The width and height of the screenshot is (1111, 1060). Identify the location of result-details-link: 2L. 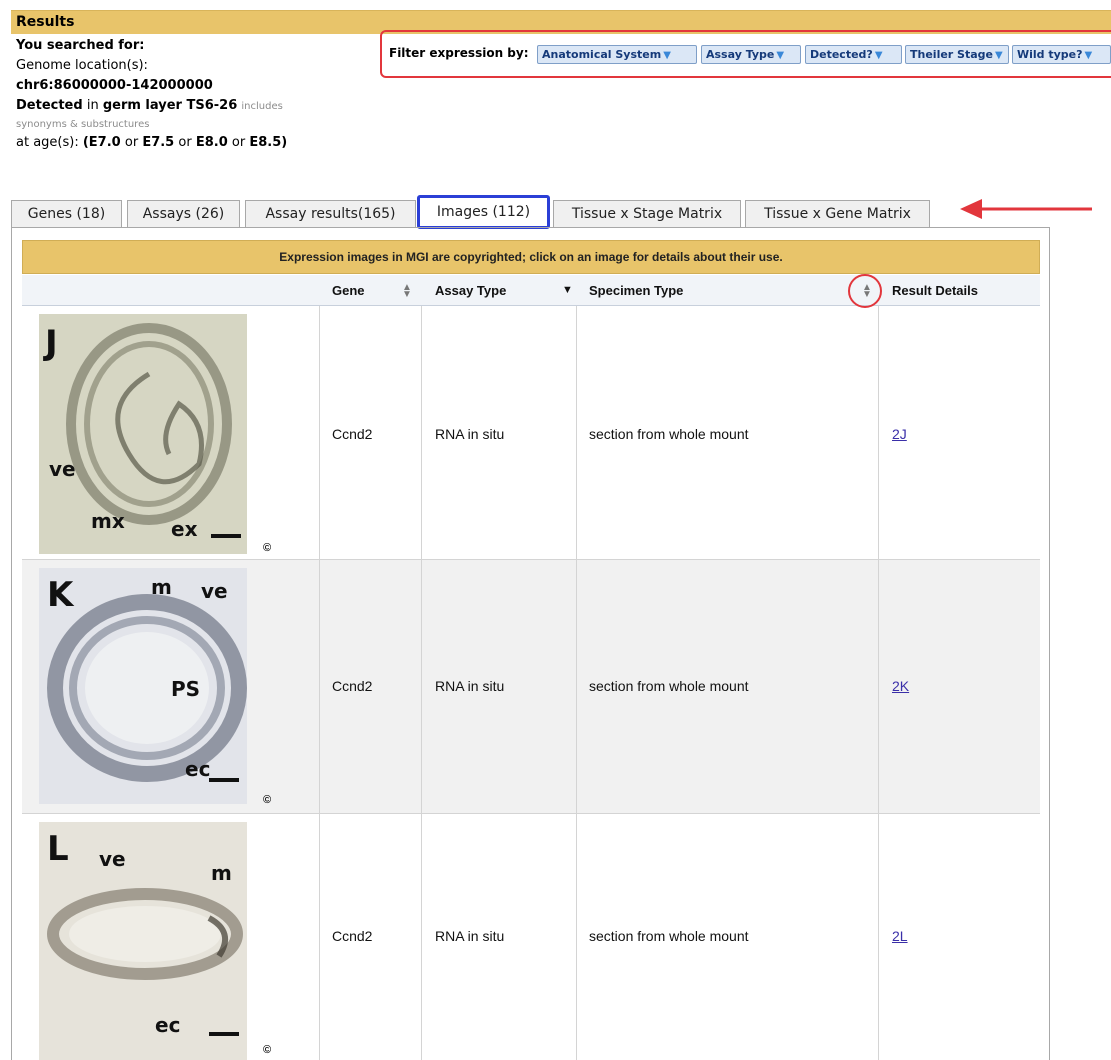
(900, 936).